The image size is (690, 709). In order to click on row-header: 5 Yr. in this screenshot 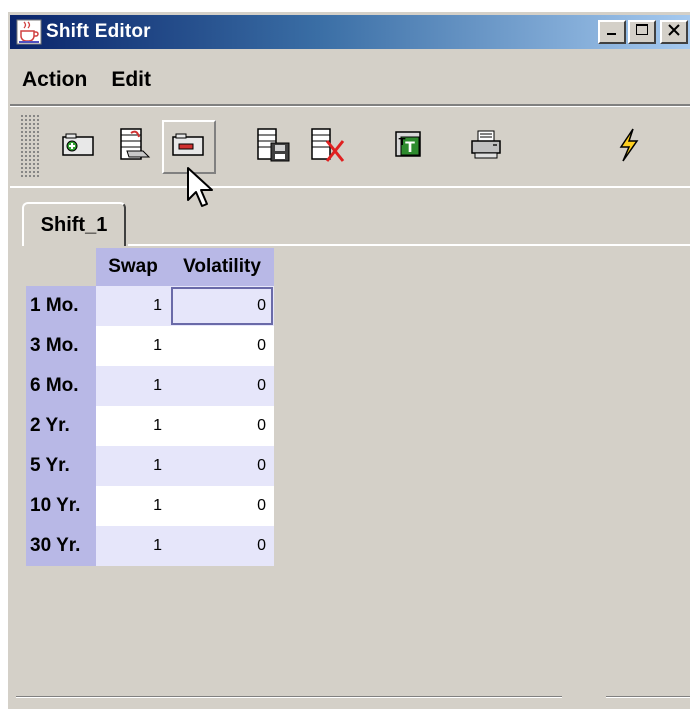, I will do `click(61, 466)`.